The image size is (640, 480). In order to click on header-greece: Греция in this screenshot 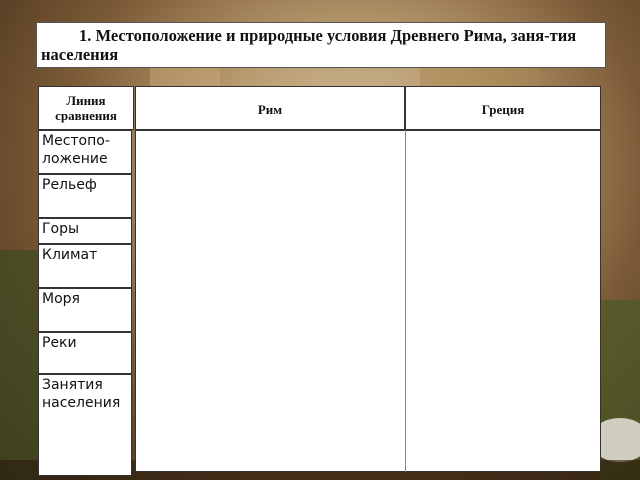, I will do `click(503, 109)`.